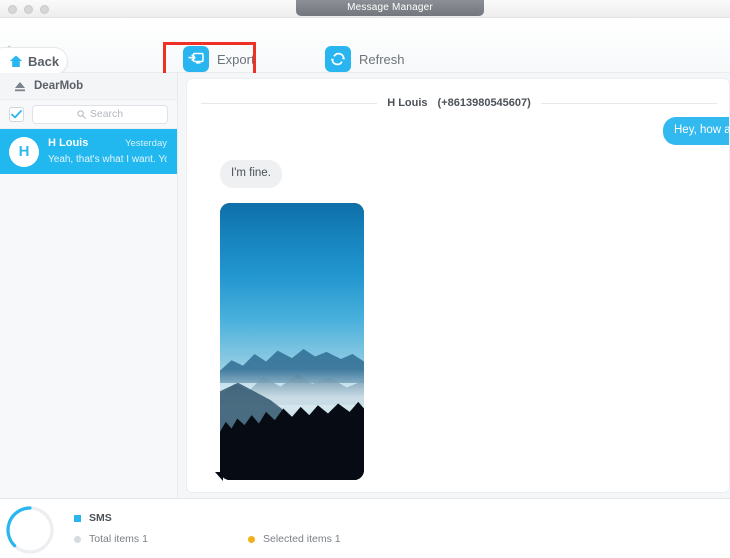 This screenshot has width=730, height=558. What do you see at coordinates (219, 476) in the screenshot?
I see `image-bubble-tail` at bounding box center [219, 476].